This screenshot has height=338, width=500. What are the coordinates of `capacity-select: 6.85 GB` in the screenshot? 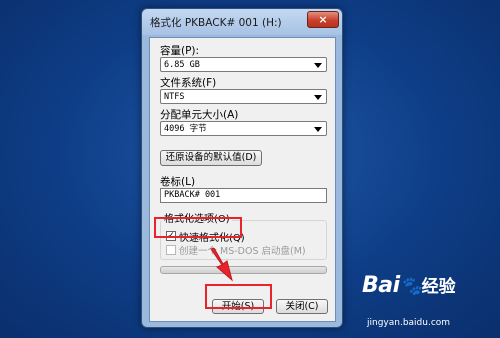 It's located at (243, 64).